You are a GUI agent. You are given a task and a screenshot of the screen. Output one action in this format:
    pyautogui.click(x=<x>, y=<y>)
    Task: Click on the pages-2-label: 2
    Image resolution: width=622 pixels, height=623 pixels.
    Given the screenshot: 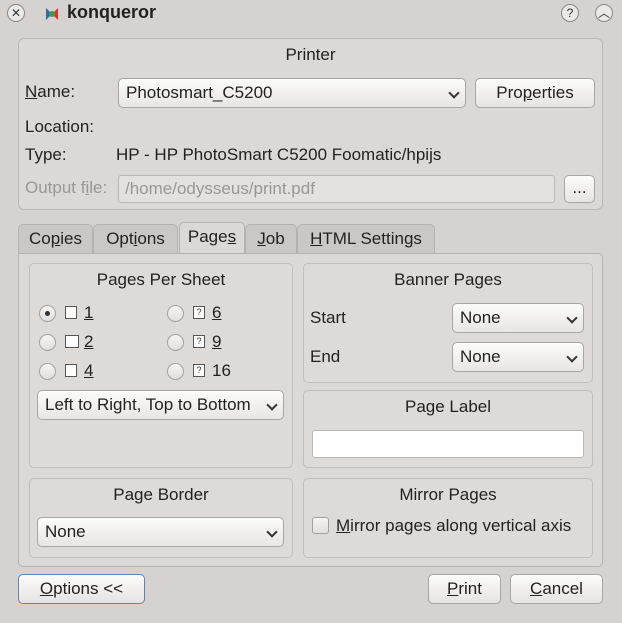 What is the action you would take?
    pyautogui.click(x=89, y=341)
    